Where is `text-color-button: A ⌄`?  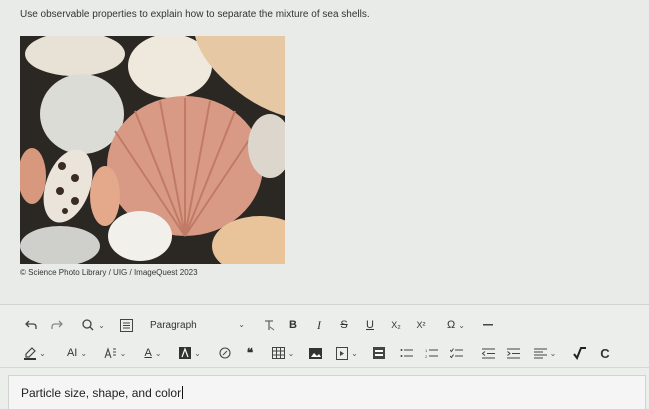 text-color-button: A ⌄ is located at coordinates (153, 353).